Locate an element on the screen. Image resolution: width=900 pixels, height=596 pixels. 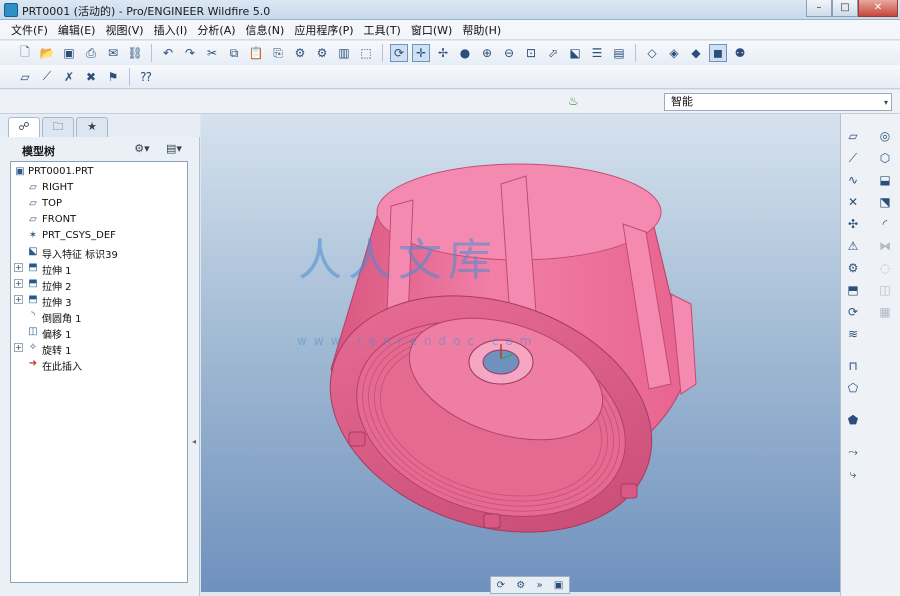
appearance-icon: ● is located at coordinates (465, 53).